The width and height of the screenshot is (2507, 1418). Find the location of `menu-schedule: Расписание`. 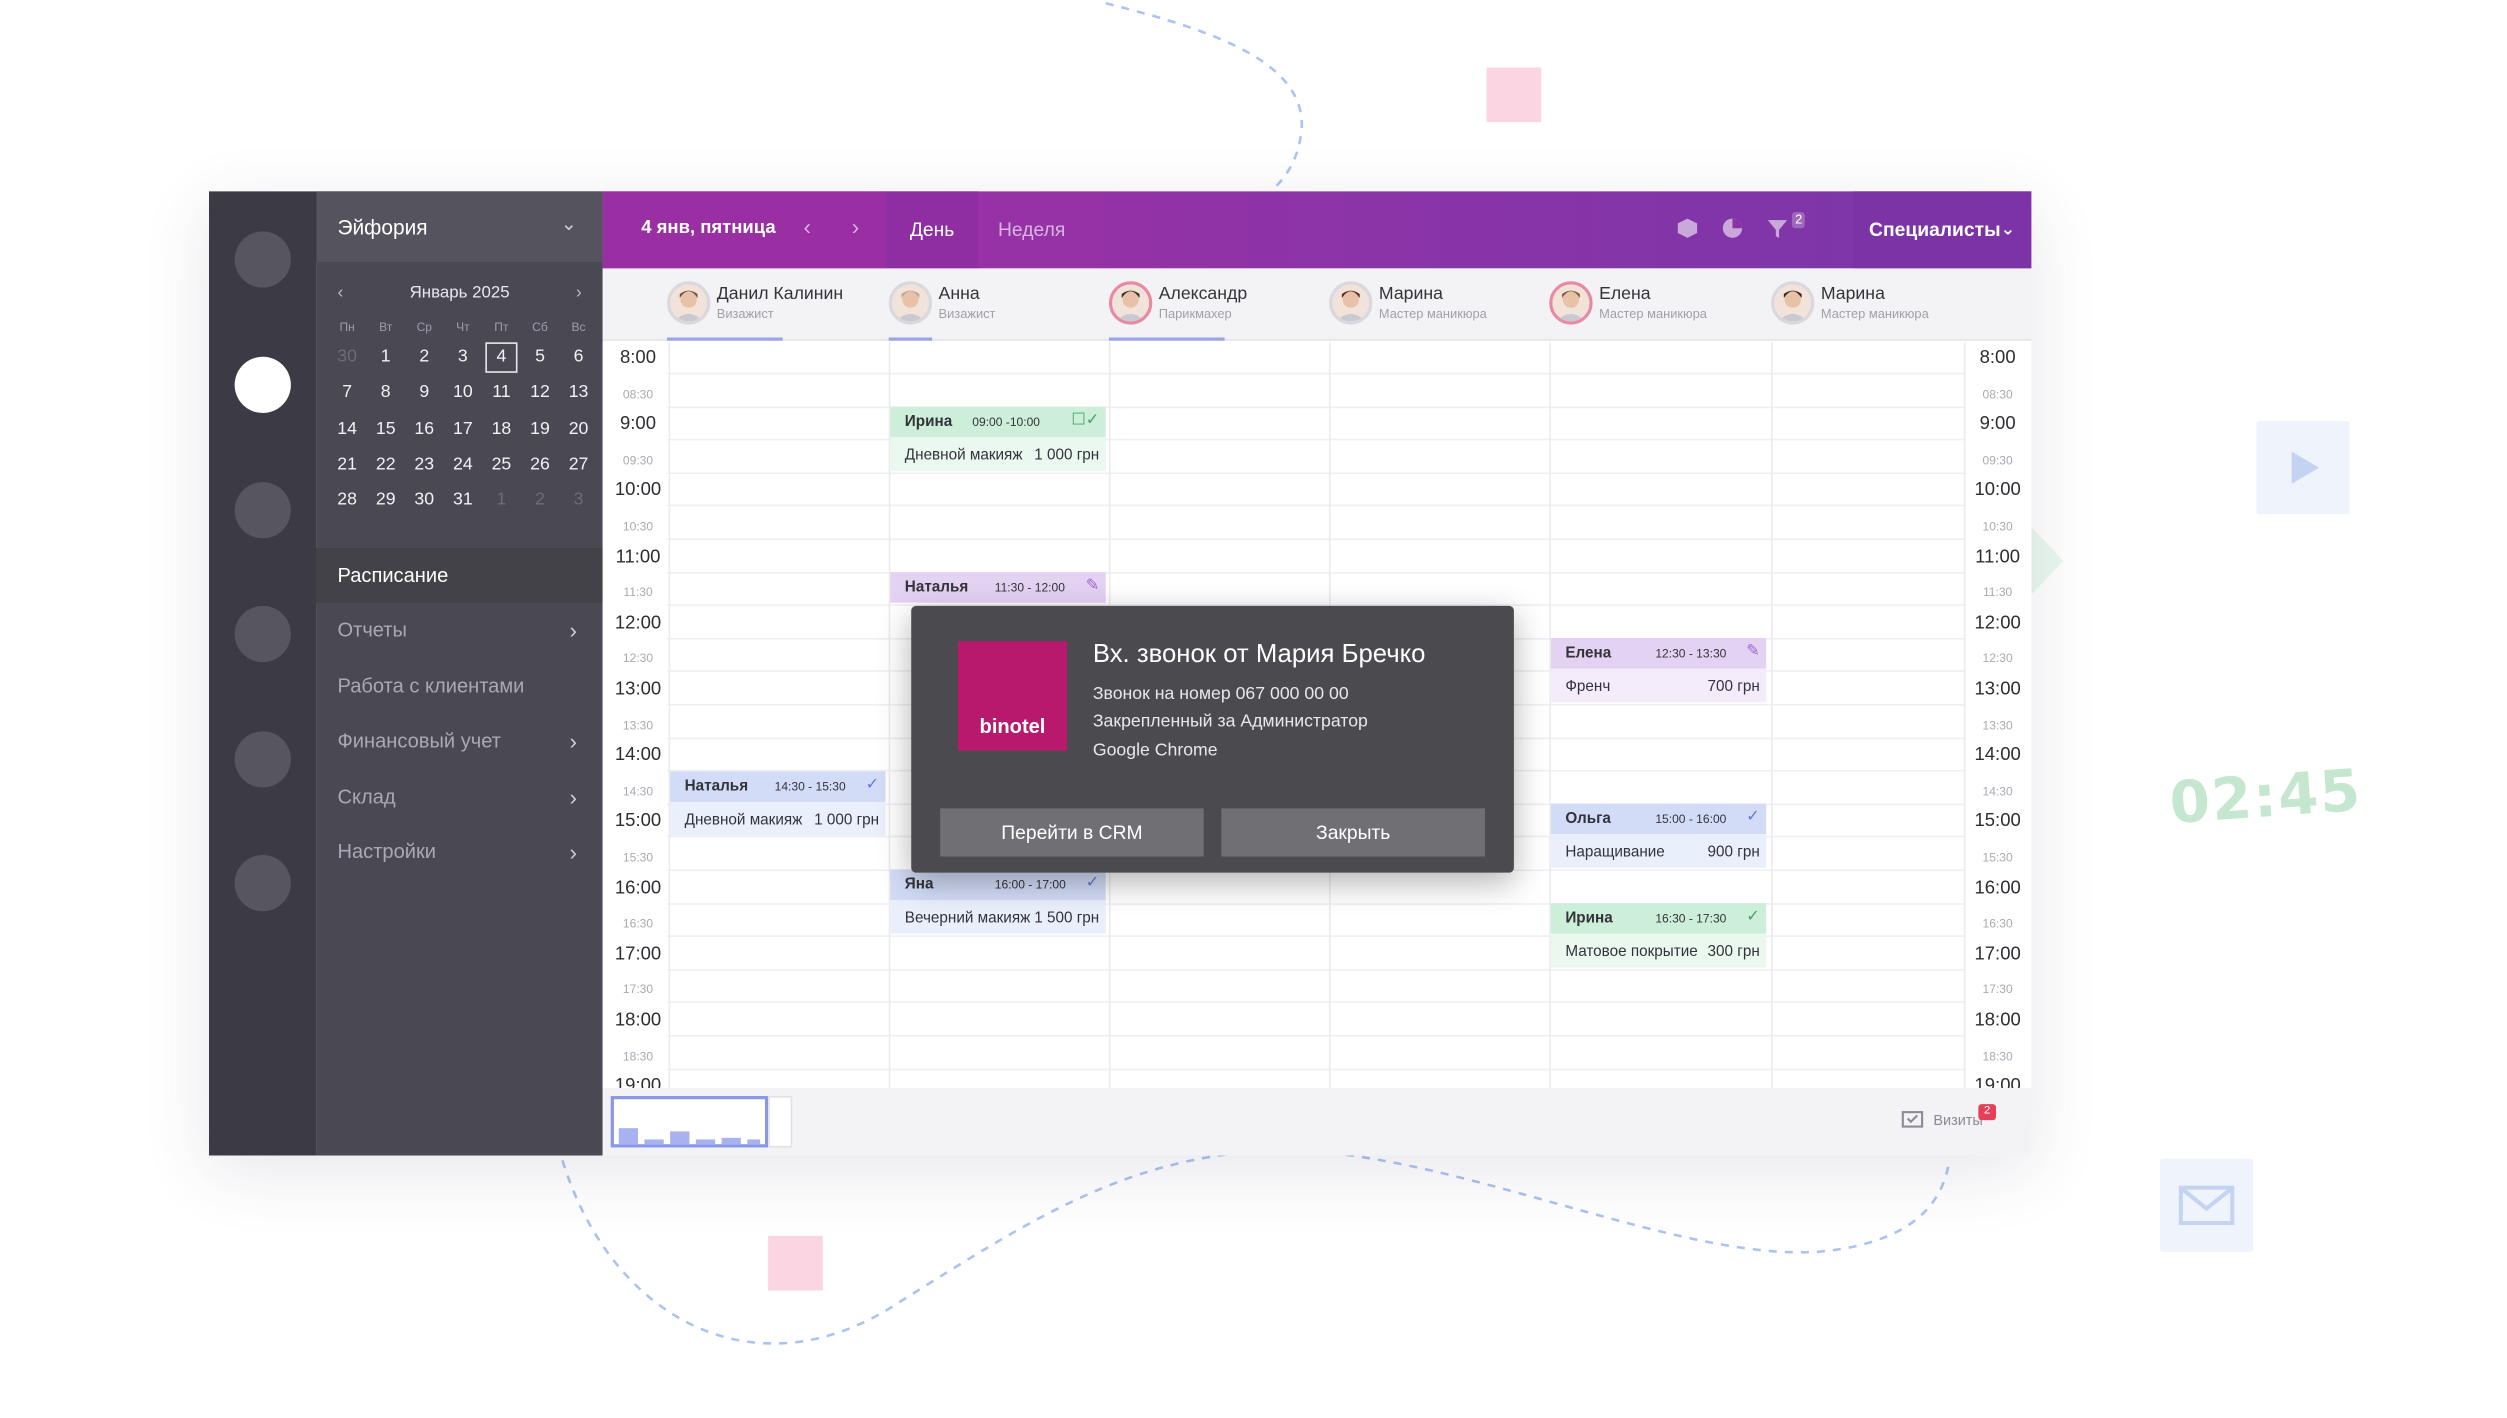

menu-schedule: Расписание is located at coordinates (459, 576).